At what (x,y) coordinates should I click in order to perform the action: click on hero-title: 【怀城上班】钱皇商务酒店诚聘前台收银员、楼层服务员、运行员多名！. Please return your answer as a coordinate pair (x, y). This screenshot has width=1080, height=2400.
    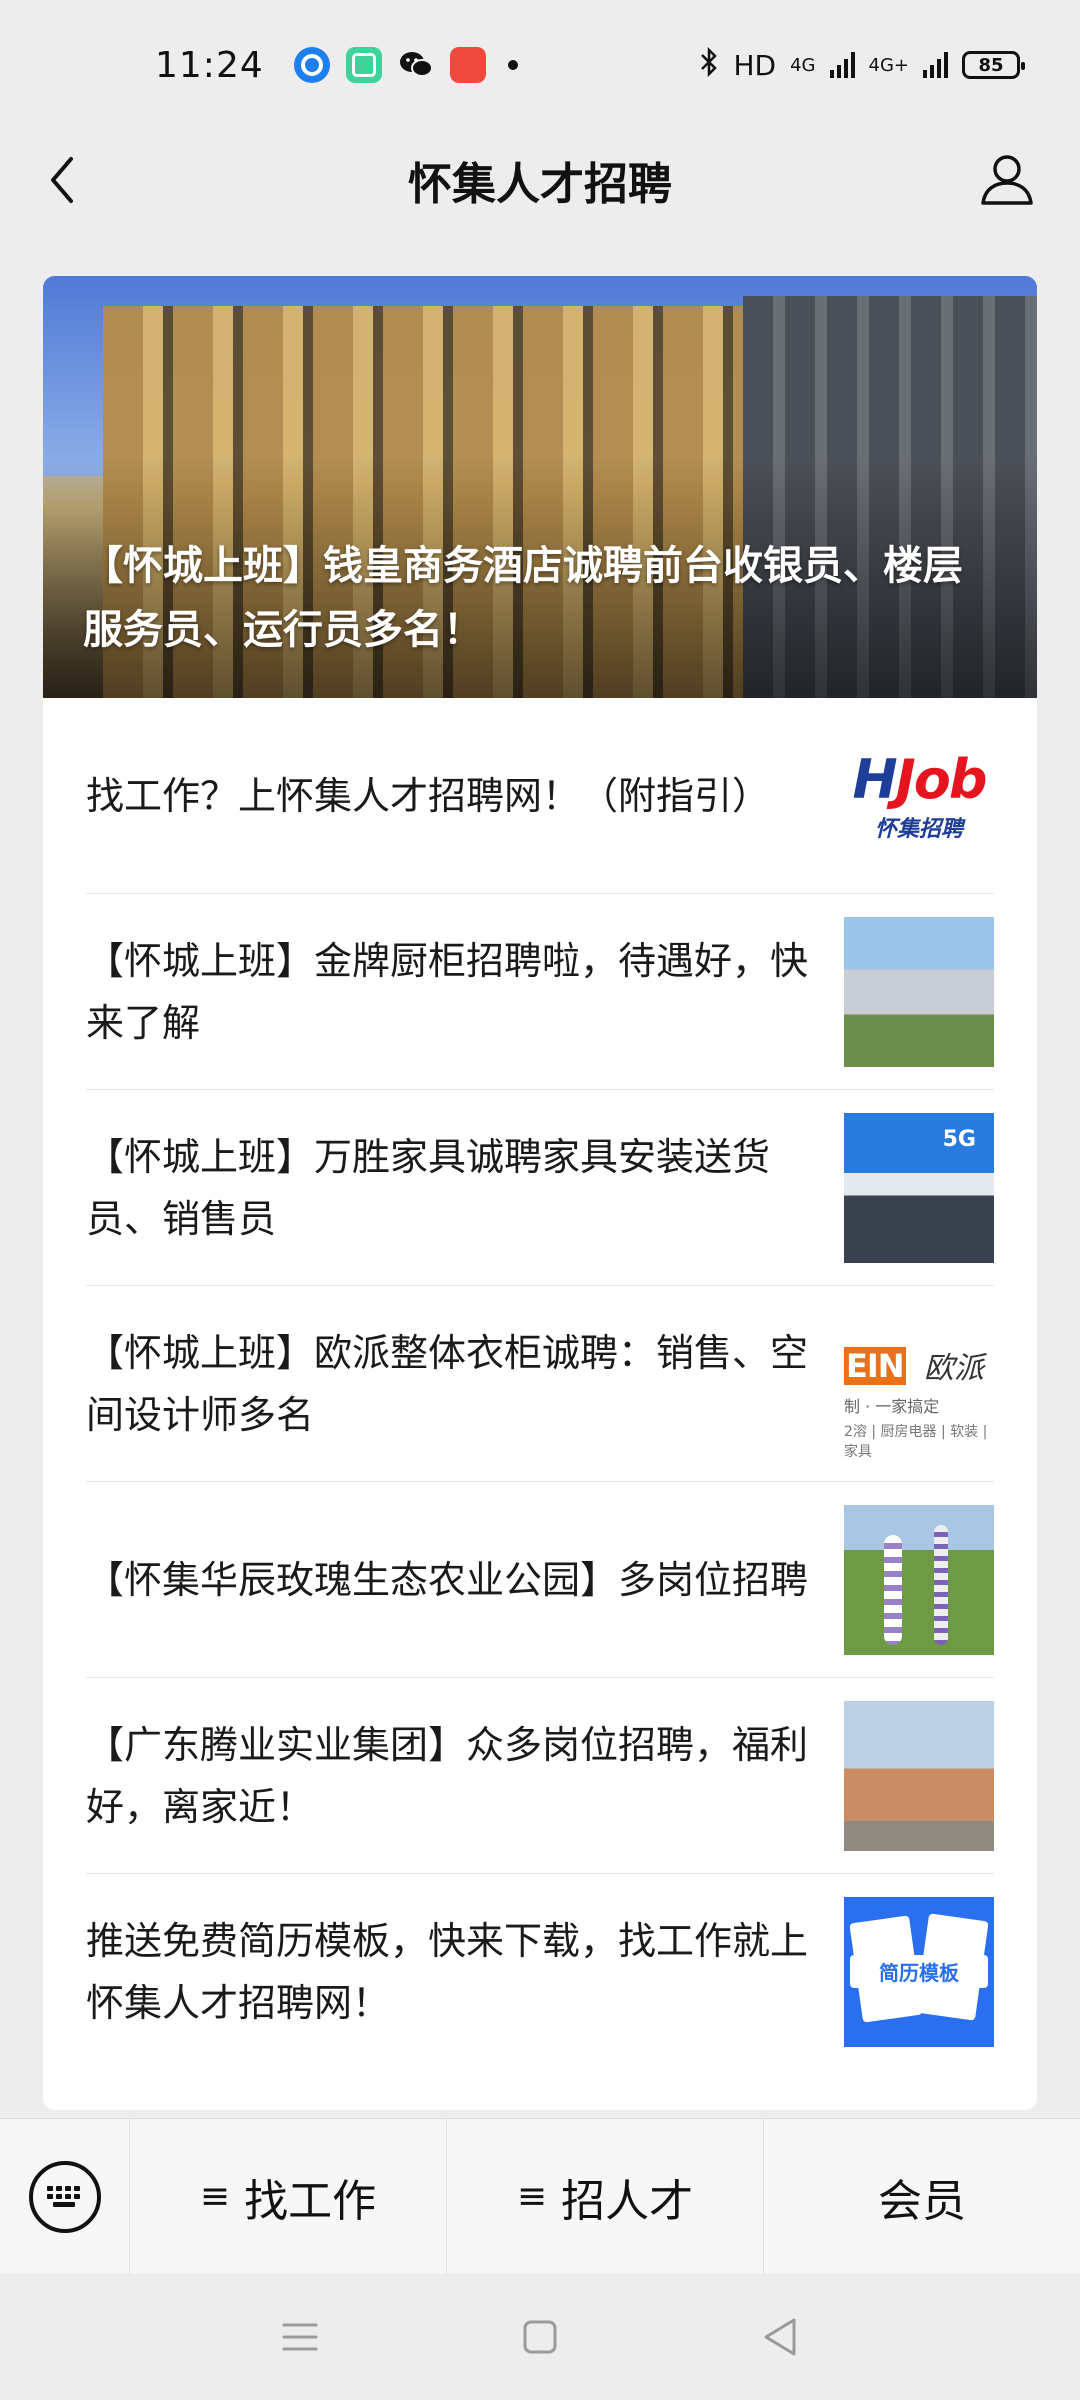
    Looking at the image, I should click on (523, 598).